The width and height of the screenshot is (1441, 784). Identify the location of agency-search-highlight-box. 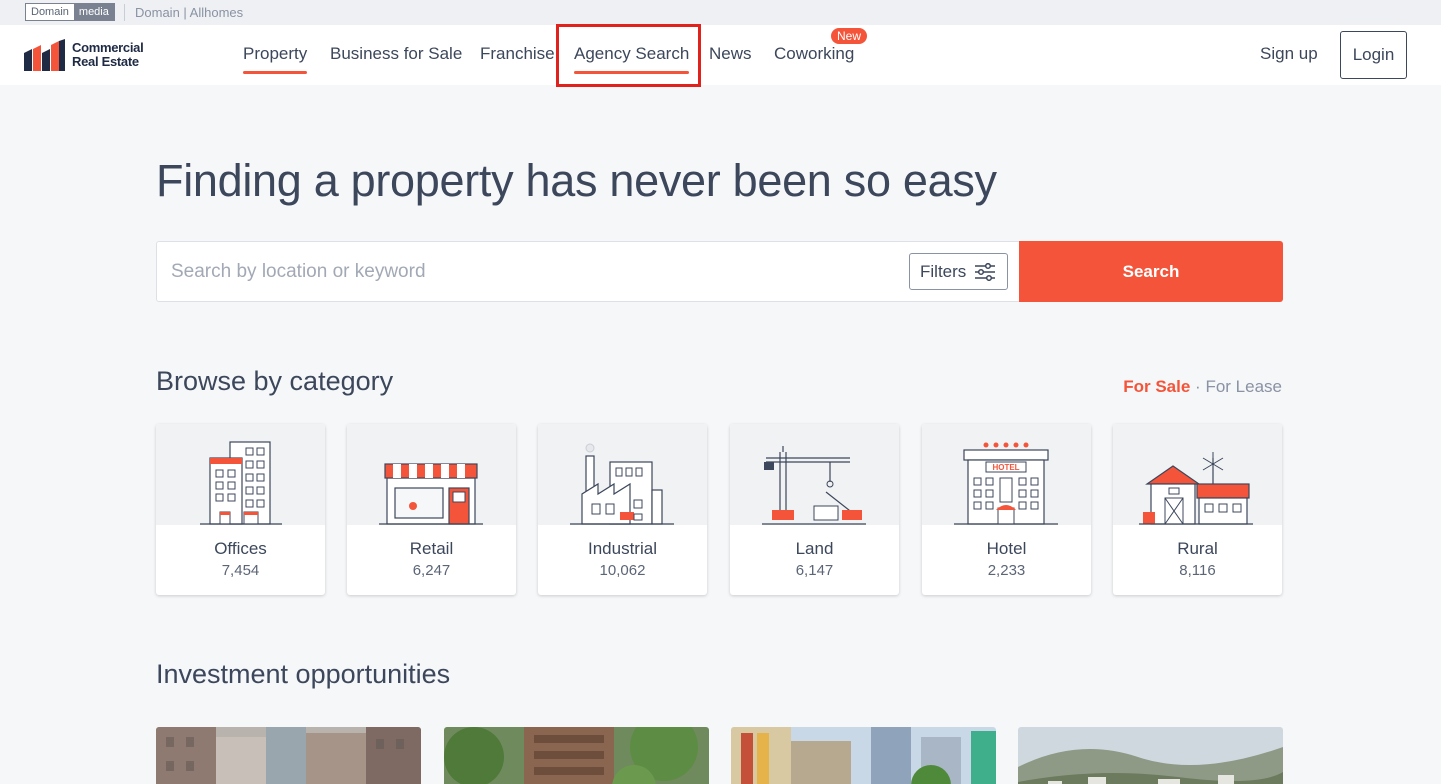
(628, 55).